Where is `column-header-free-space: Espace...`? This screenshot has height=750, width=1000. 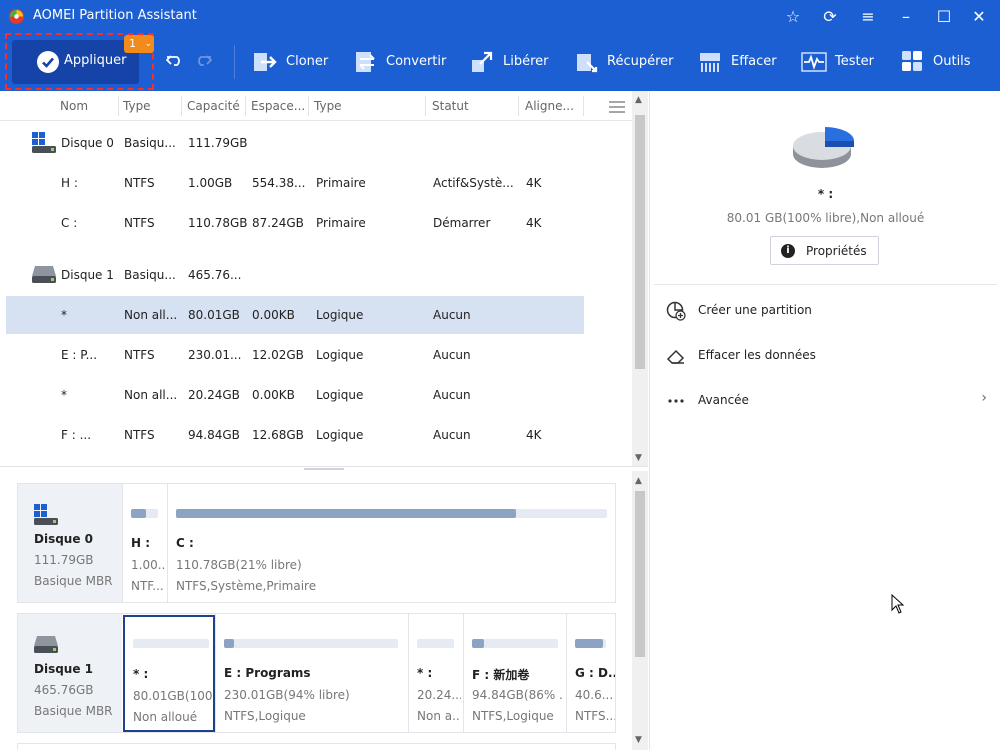
column-header-free-space: Espace... is located at coordinates (278, 106).